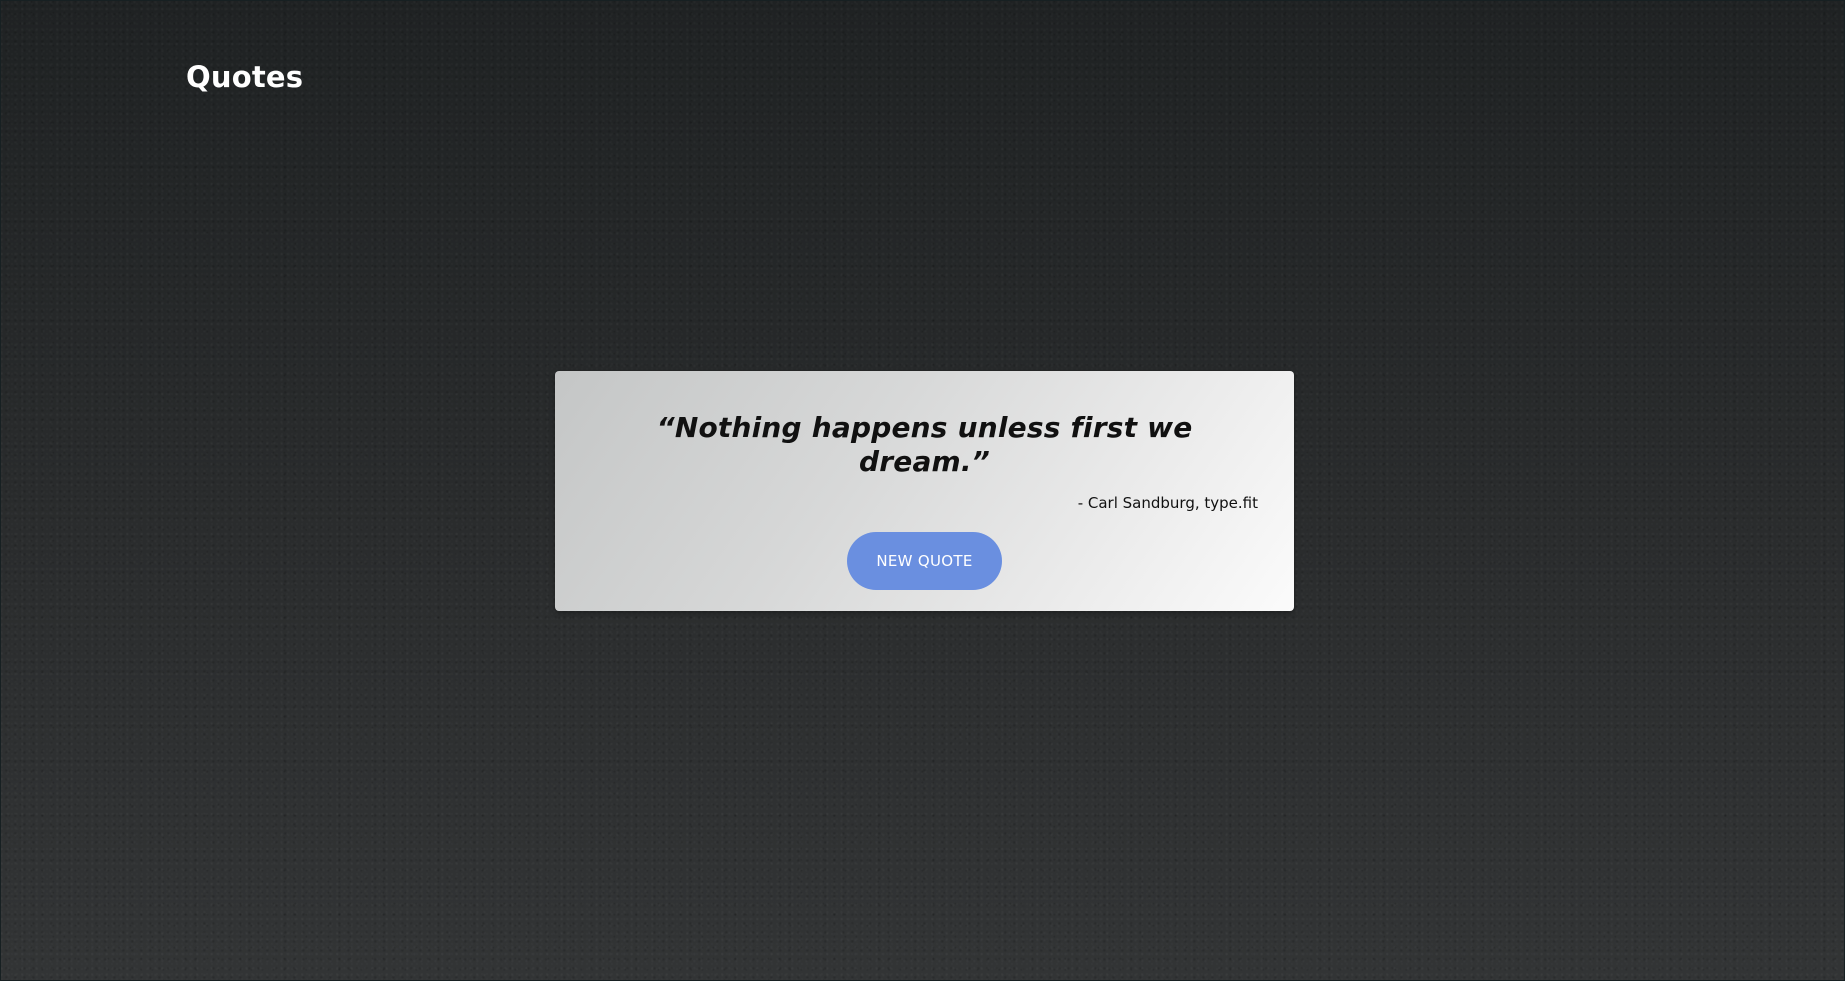  What do you see at coordinates (924, 444) in the screenshot?
I see `quote-text: “Nothing happens unless first we dream.”` at bounding box center [924, 444].